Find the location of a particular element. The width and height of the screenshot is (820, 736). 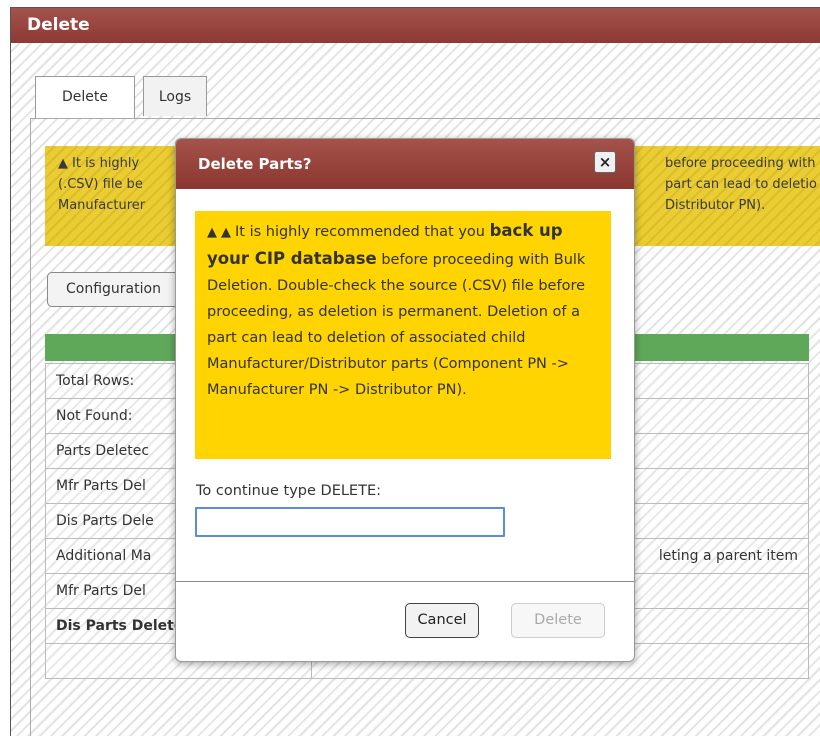

tab-delete: Delete is located at coordinates (85, 97).